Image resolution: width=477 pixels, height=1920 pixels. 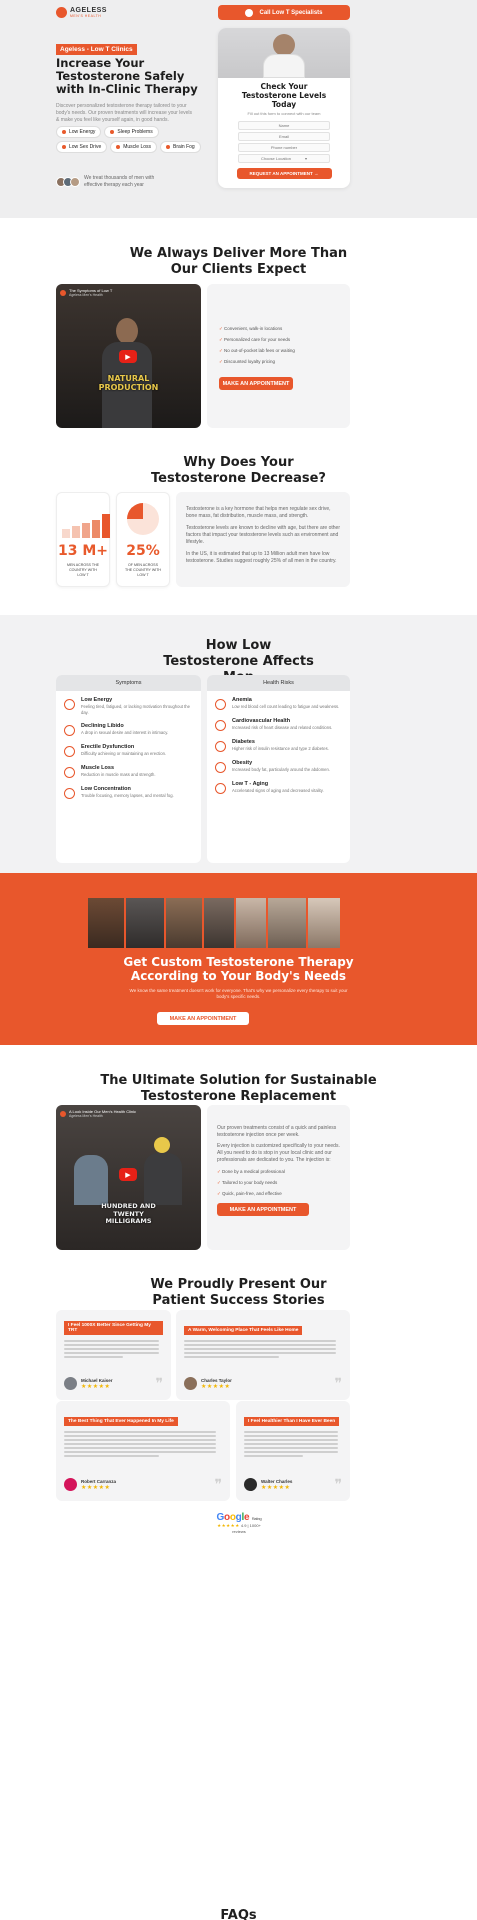 I want to click on hero-badge: Ageless - Low T Clinics, so click(x=96, y=49).